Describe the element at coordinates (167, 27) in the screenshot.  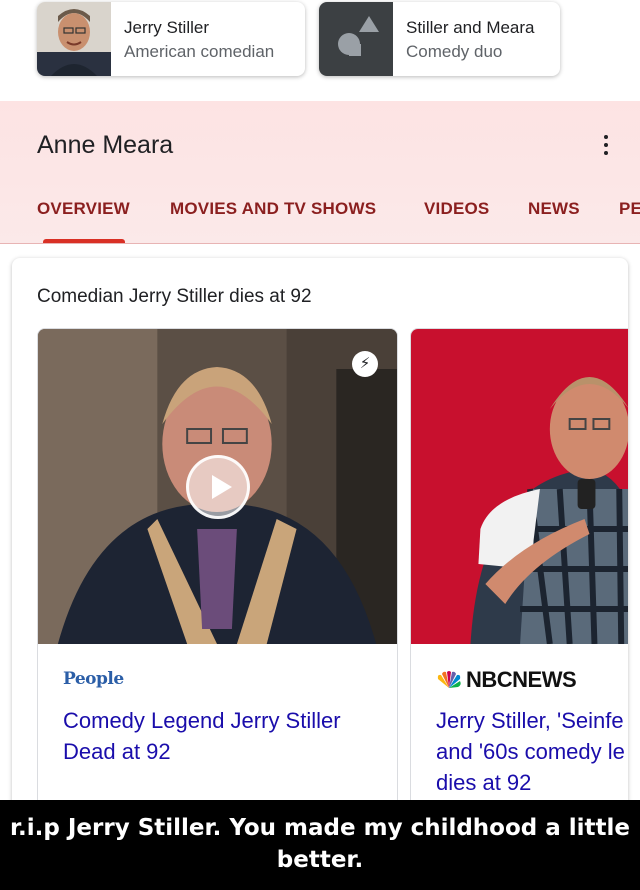
I see `chip-title: Jerry Stiller` at that location.